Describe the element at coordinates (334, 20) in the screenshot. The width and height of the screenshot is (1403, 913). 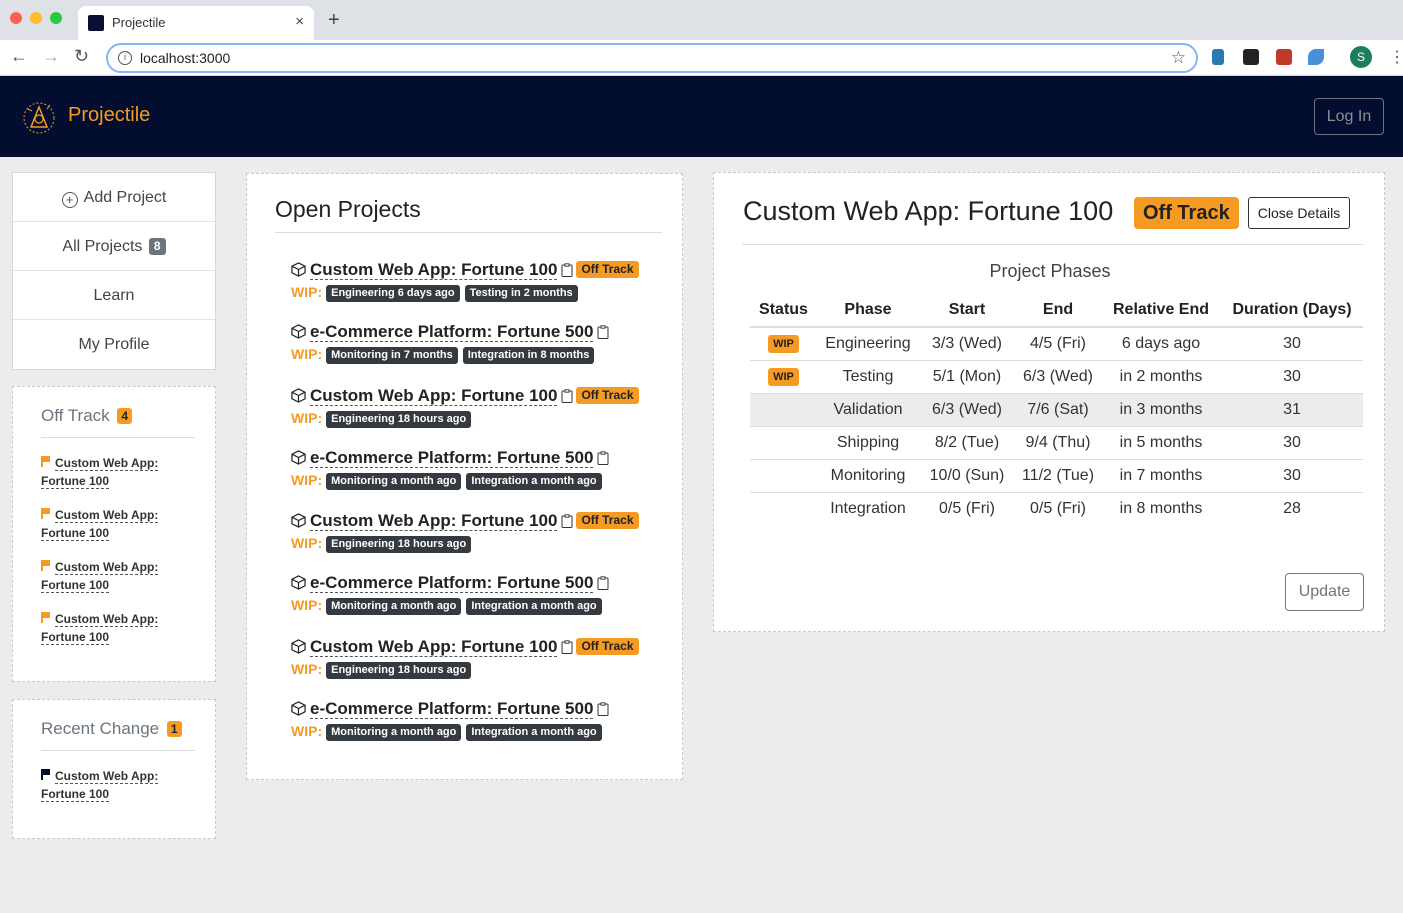
I see `new-tab-button: +` at that location.